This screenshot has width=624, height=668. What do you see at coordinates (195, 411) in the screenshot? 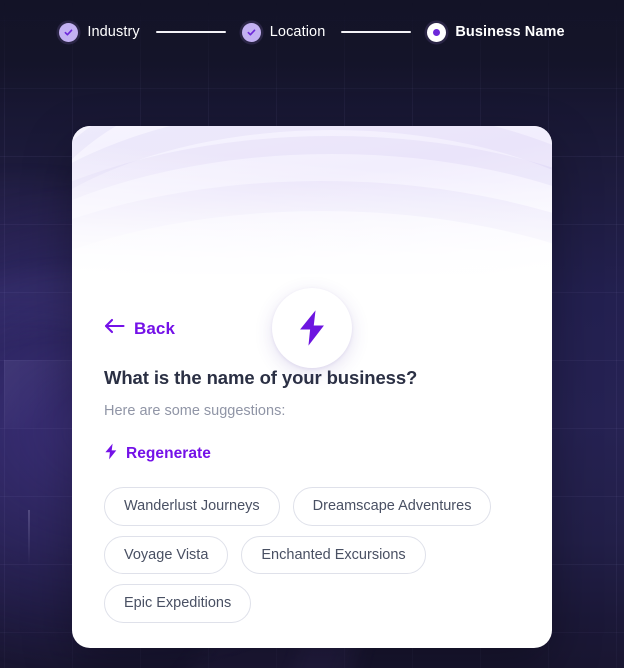
I see `suggestions-subtitle: Here are some suggestions:` at bounding box center [195, 411].